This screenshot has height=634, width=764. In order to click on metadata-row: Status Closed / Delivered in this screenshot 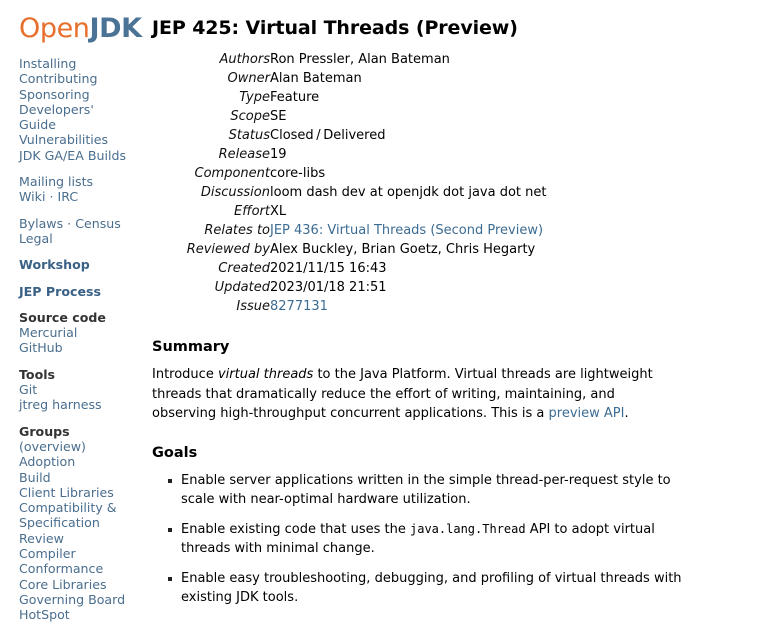, I will do `click(349, 137)`.